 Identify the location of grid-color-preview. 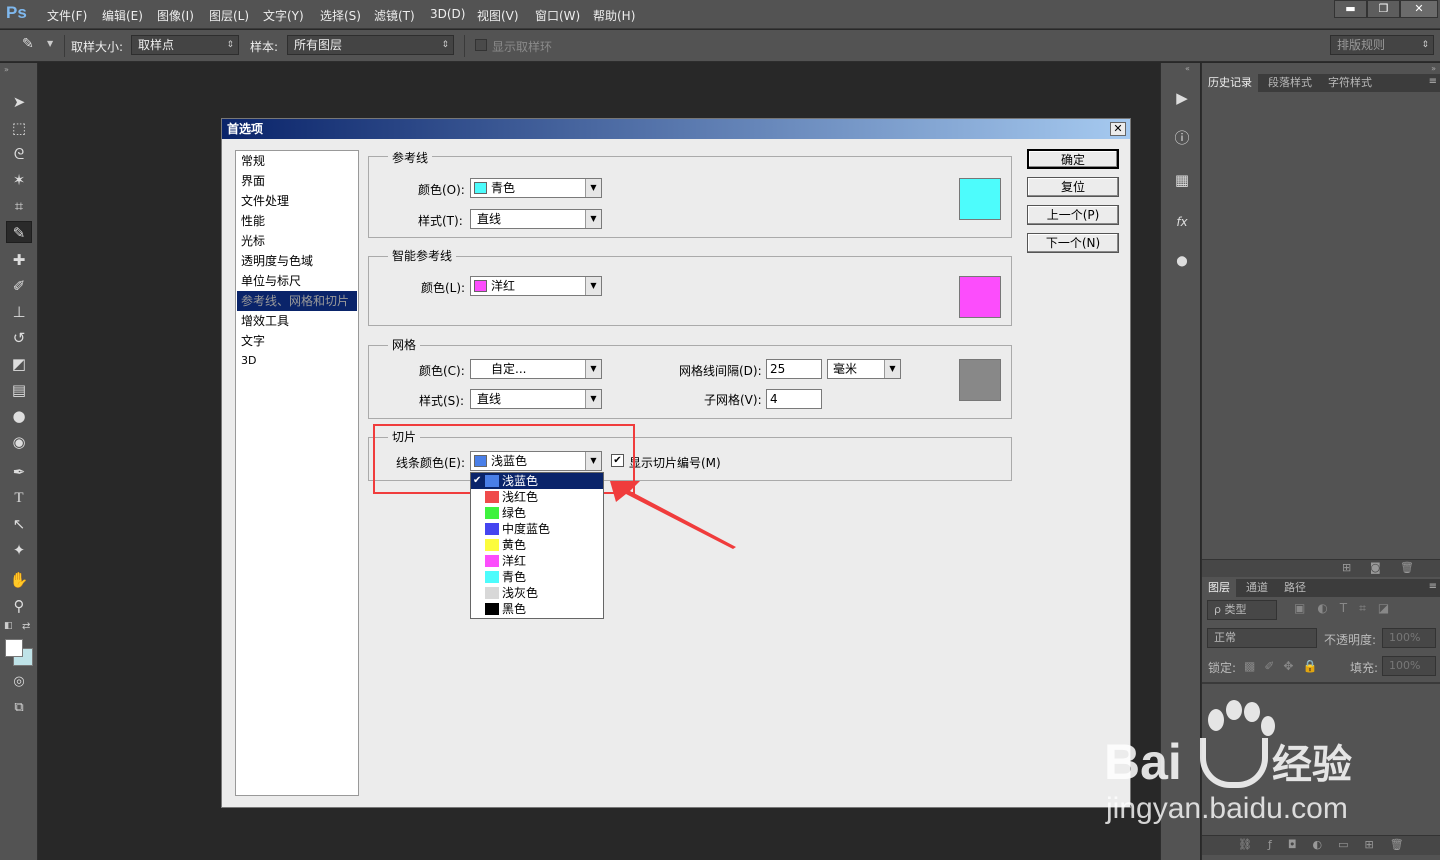
(980, 380).